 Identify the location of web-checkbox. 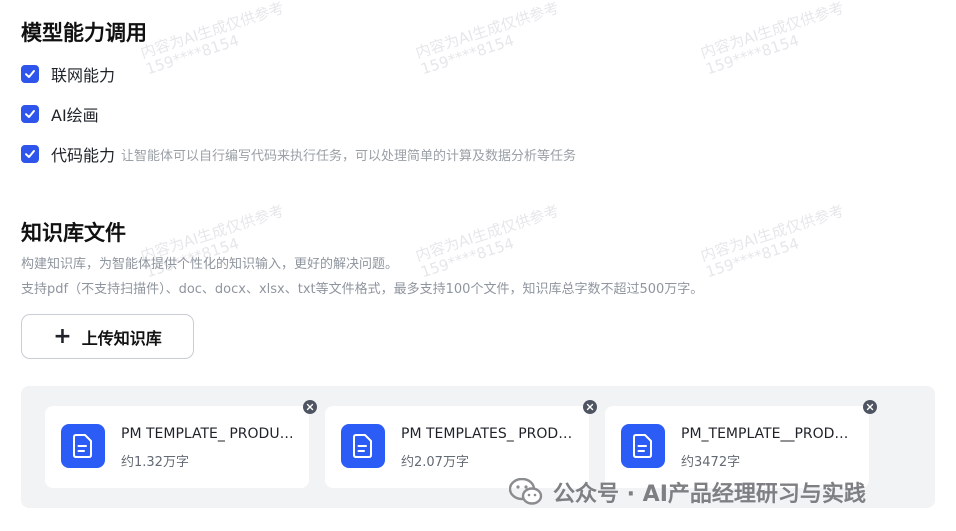
(30, 74).